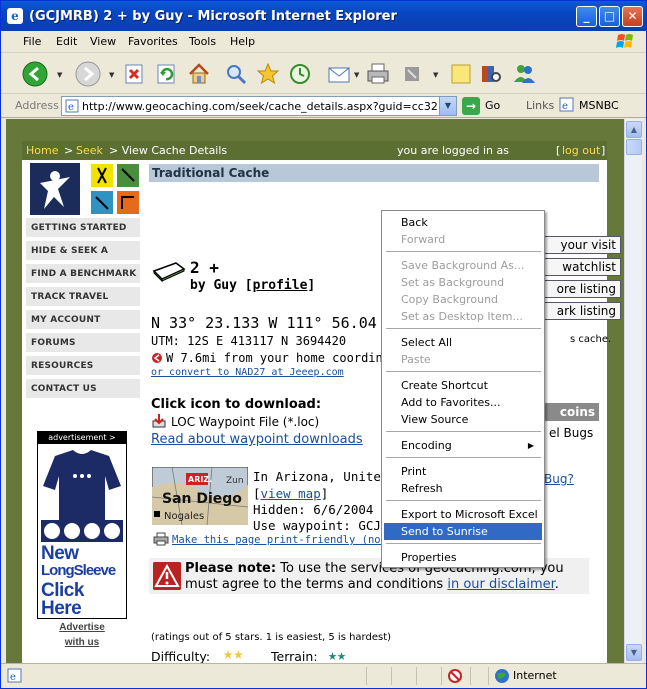 This screenshot has height=689, width=647. What do you see at coordinates (582, 289) in the screenshot?
I see `more-listing-button: ore listing` at bounding box center [582, 289].